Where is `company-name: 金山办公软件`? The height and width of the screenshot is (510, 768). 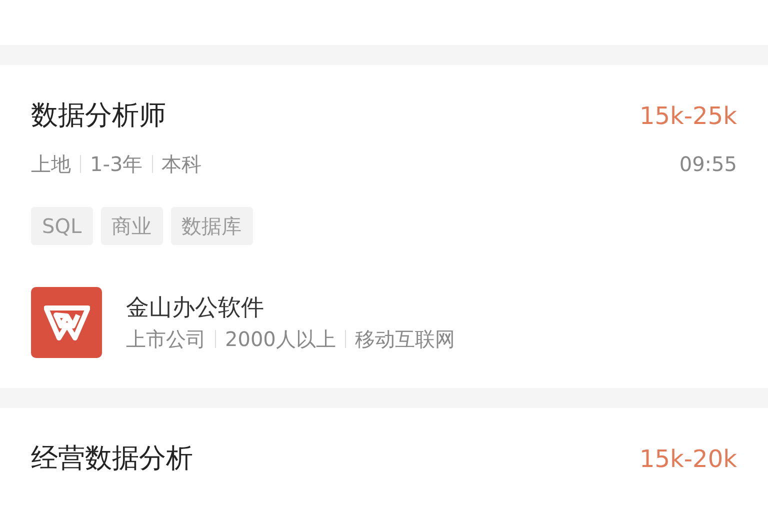
company-name: 金山办公软件 is located at coordinates (195, 308).